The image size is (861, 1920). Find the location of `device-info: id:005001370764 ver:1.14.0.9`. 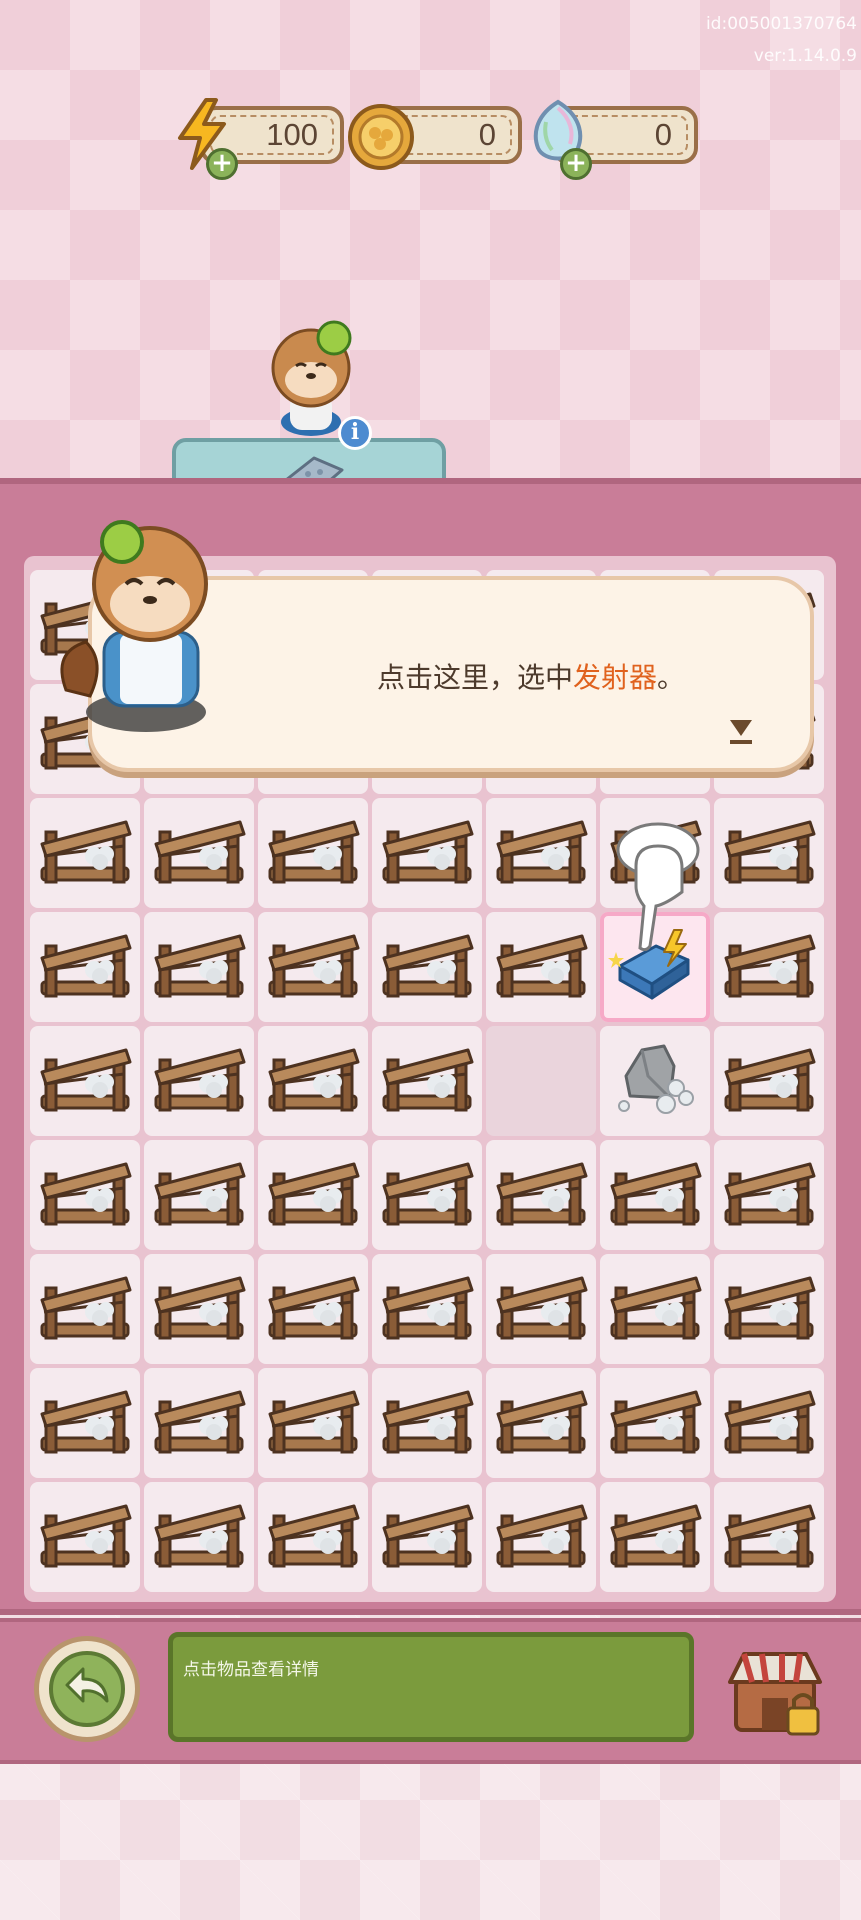

device-info: id:005001370764 ver:1.14.0.9 is located at coordinates (781, 40).